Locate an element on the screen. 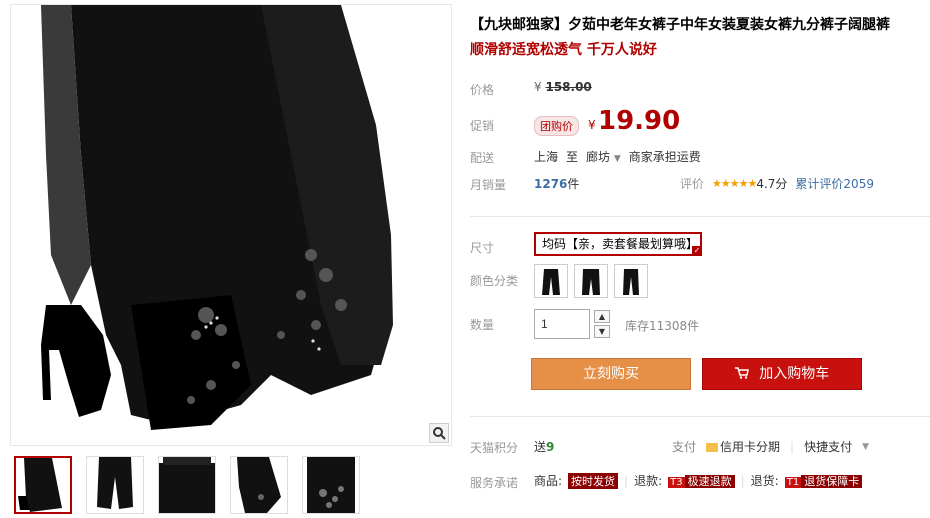  original-price: ¥ 158.00 is located at coordinates (563, 87).